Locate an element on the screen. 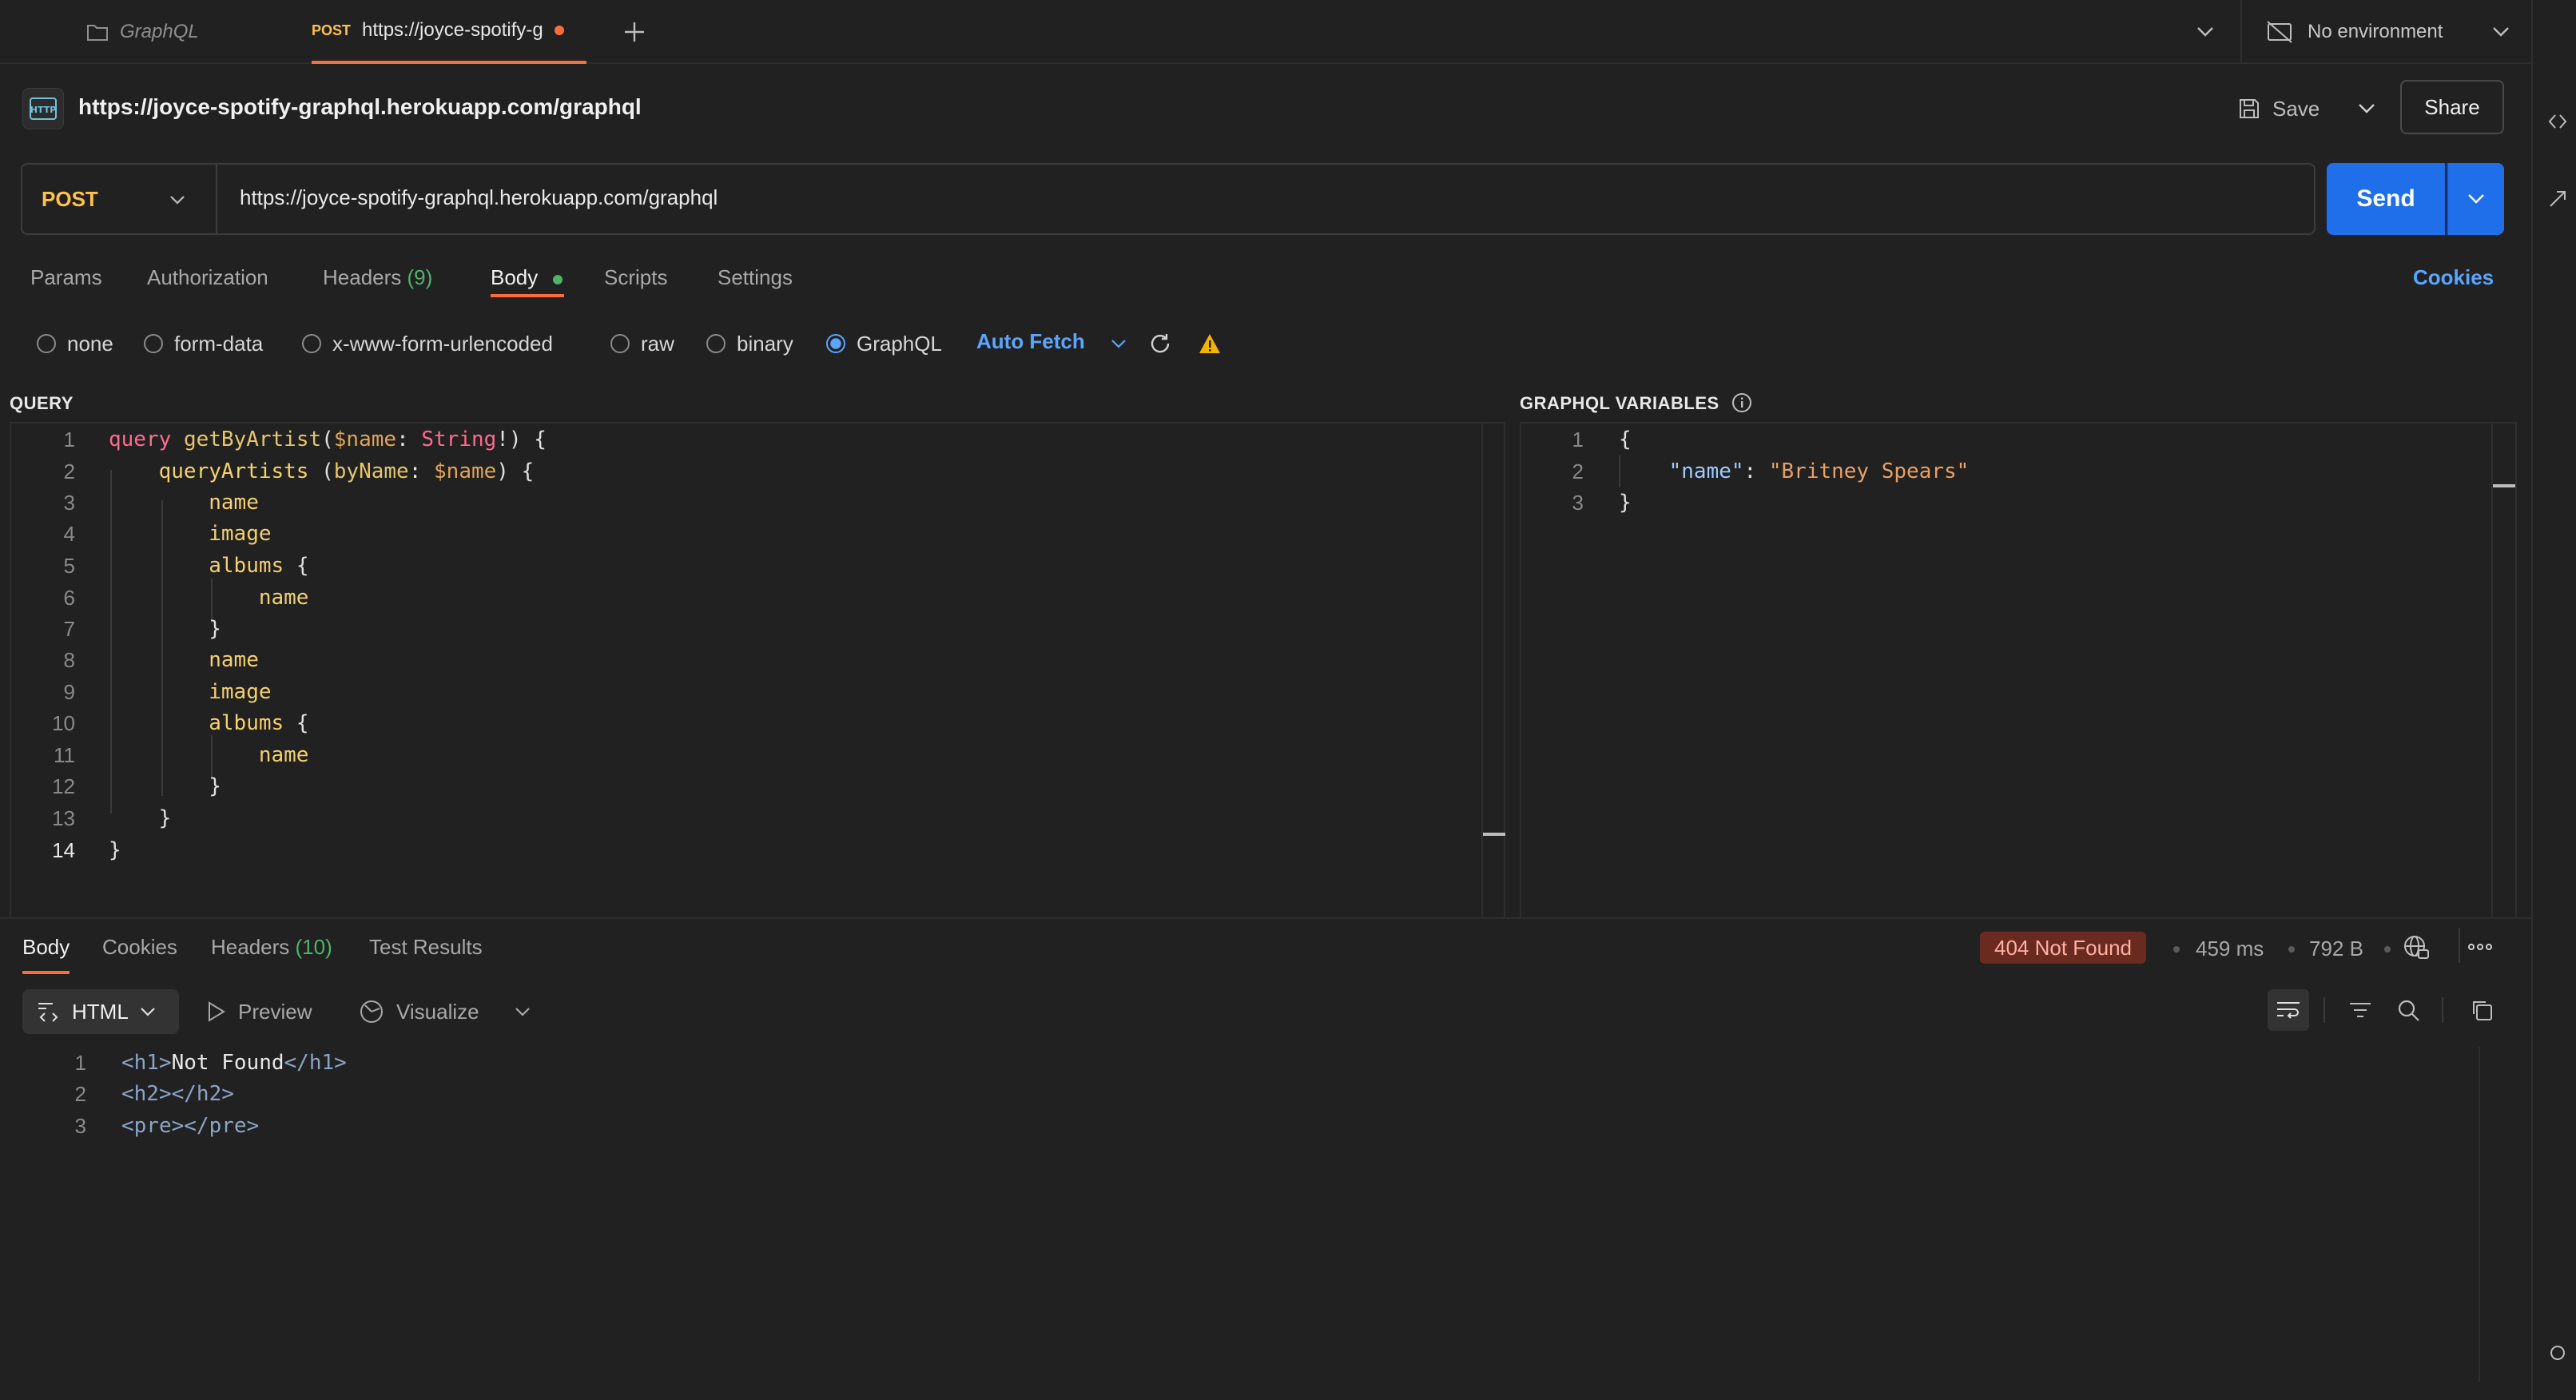 This screenshot has height=1400, width=2576. radio-raw: raw is located at coordinates (642, 344).